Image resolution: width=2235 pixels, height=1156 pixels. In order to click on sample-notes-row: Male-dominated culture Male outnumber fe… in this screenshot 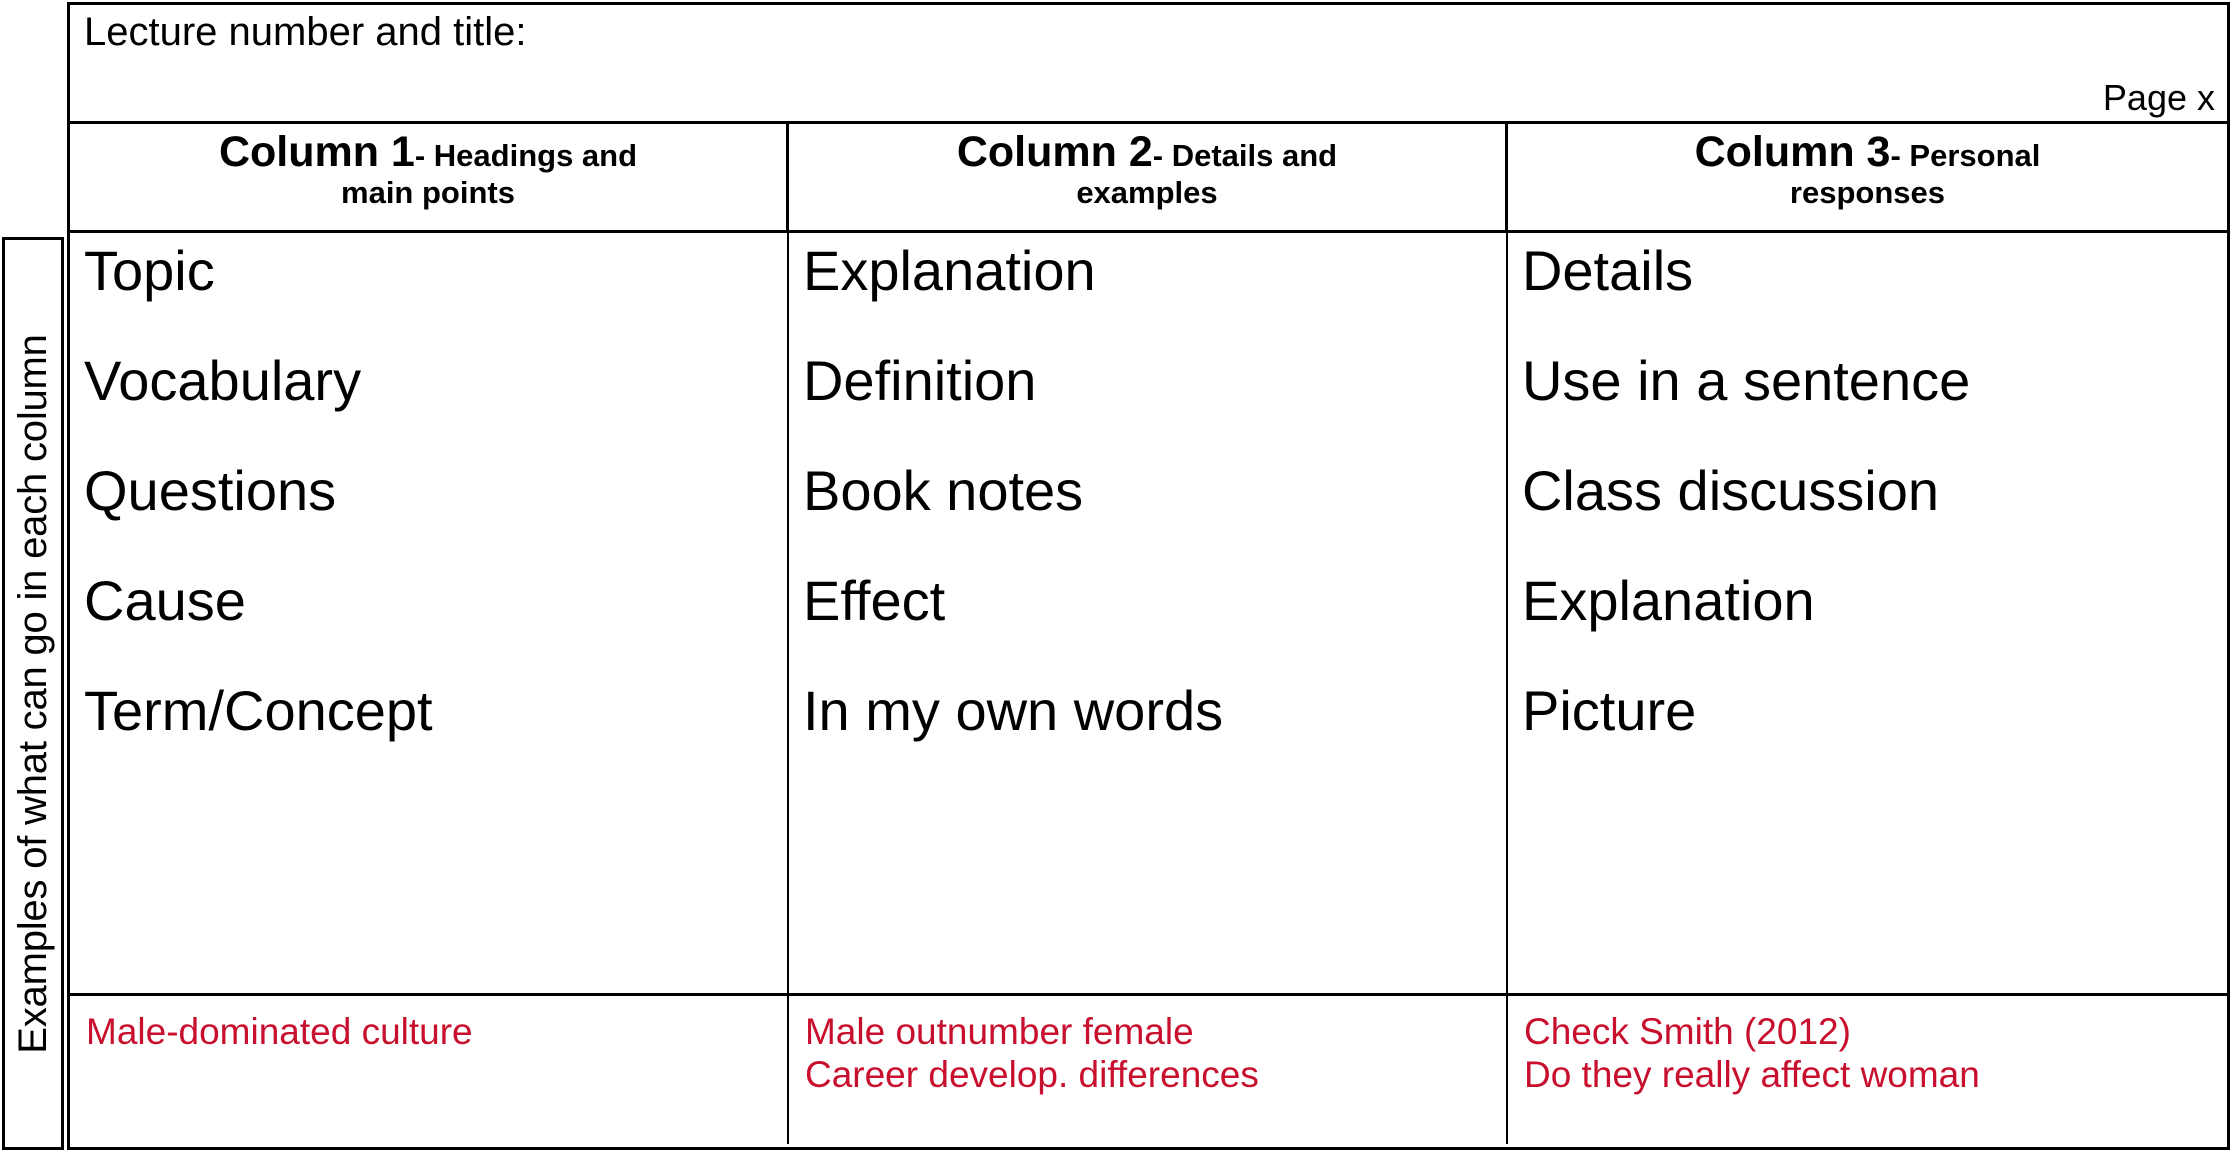, I will do `click(1148, 1070)`.